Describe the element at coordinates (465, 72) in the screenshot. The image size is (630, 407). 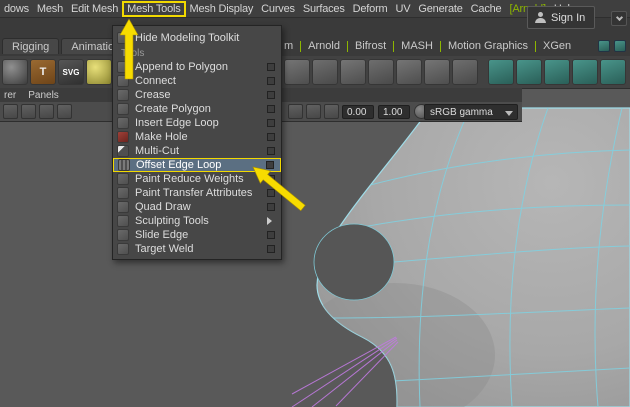
I see `poly-helix-icon` at that location.